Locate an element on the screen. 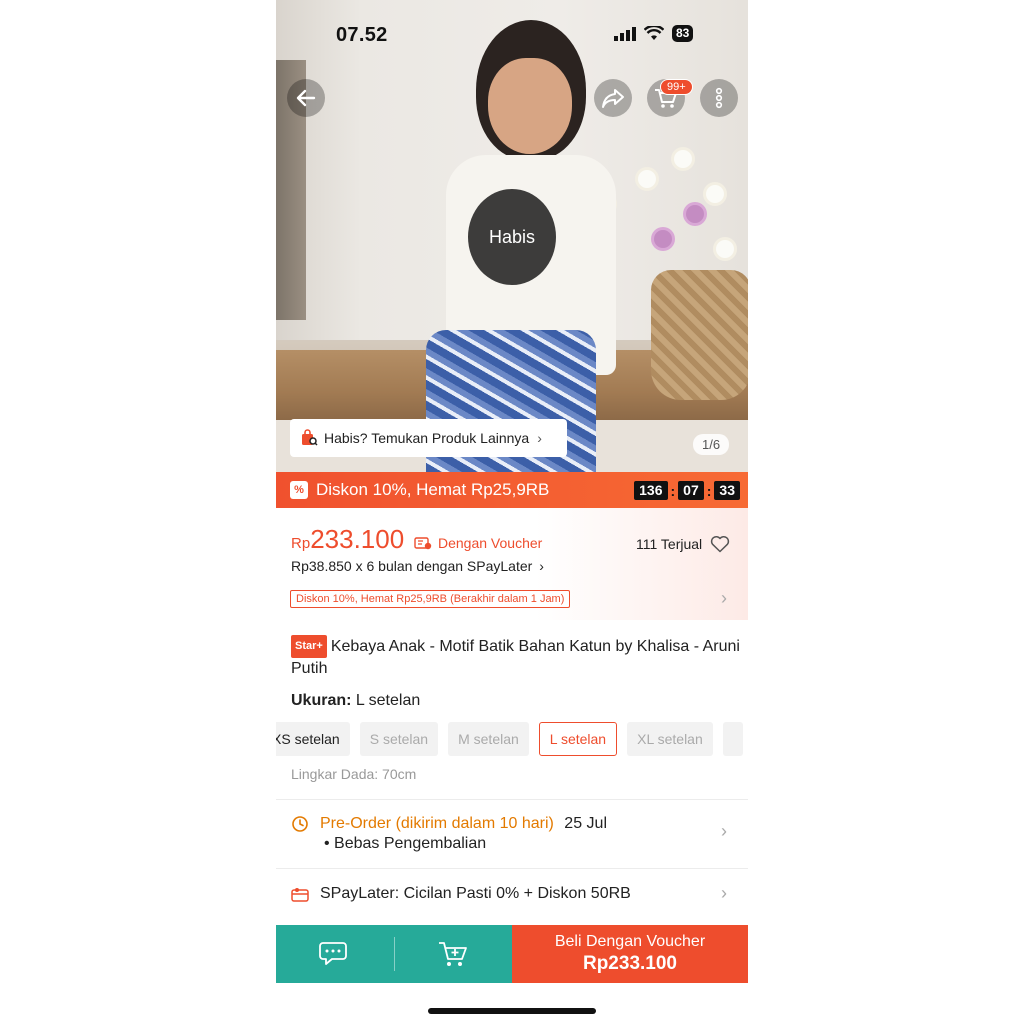 This screenshot has width=1024, height=1024. size-detail: Lingkar Dada: 70cm is located at coordinates (354, 774).